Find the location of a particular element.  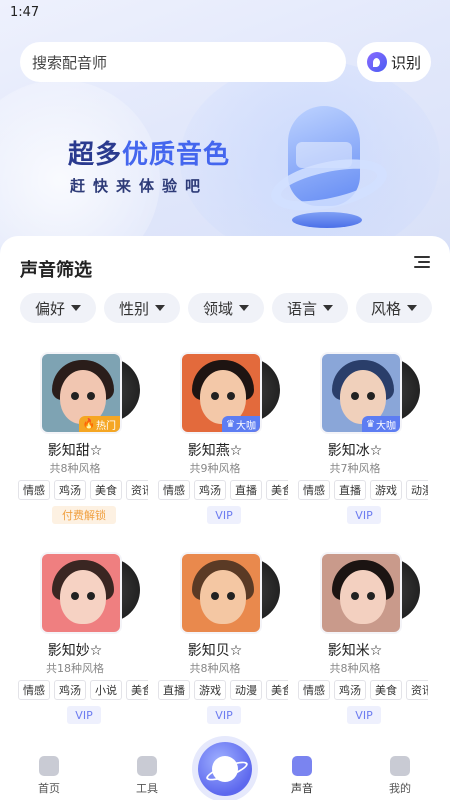

identify-icon is located at coordinates (376, 62).